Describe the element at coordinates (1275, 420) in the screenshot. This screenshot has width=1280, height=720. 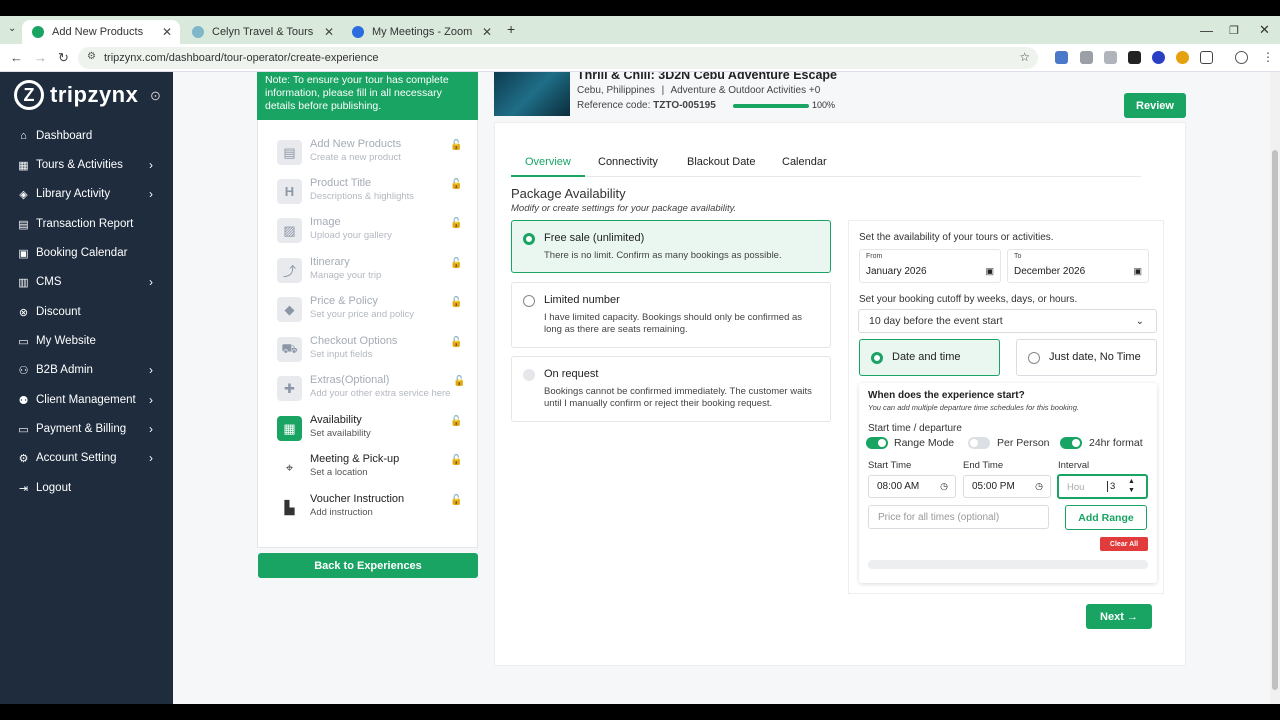
I see `scrollbar-thumb` at that location.